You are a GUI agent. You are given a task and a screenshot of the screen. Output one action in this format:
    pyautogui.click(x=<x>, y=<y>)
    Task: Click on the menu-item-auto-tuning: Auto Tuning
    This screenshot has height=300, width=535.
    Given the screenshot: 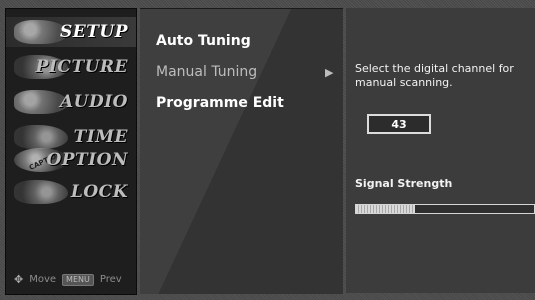 What is the action you would take?
    pyautogui.click(x=203, y=41)
    